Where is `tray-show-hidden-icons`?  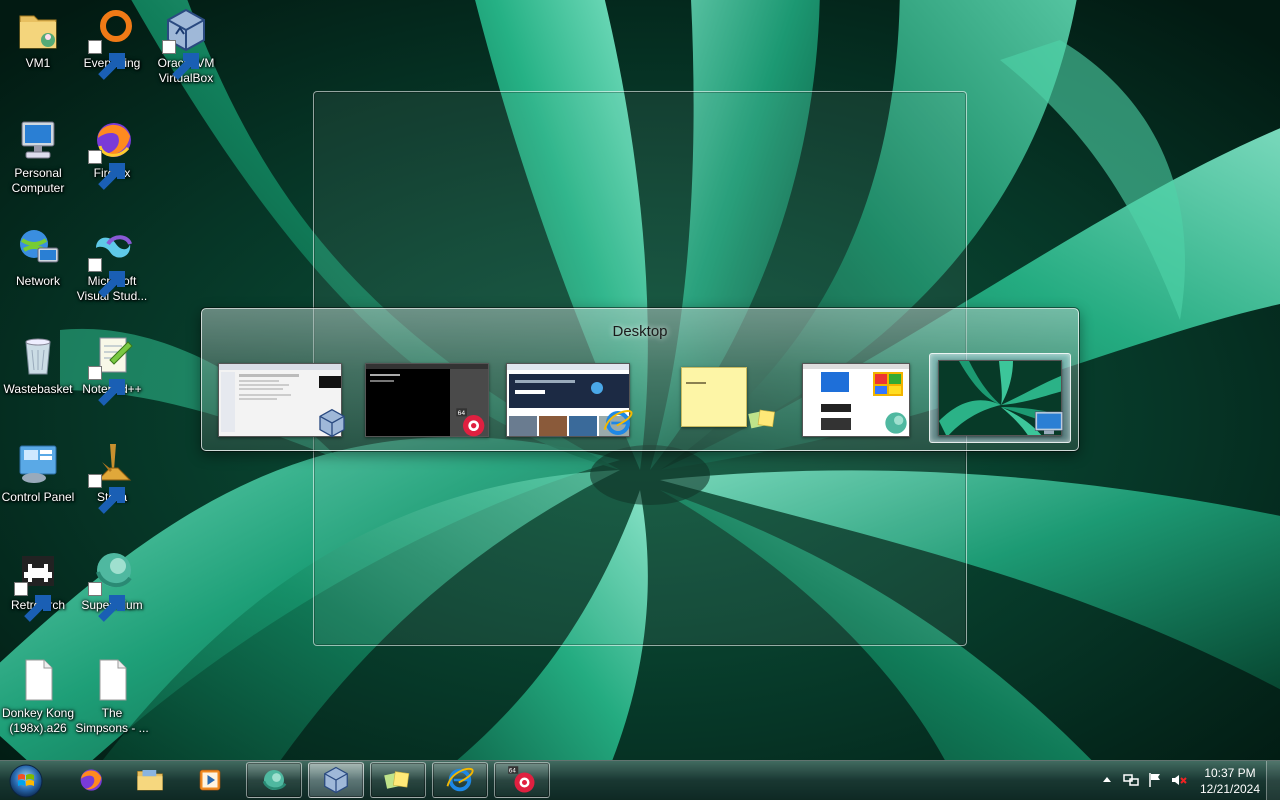 tray-show-hidden-icons is located at coordinates (1107, 780).